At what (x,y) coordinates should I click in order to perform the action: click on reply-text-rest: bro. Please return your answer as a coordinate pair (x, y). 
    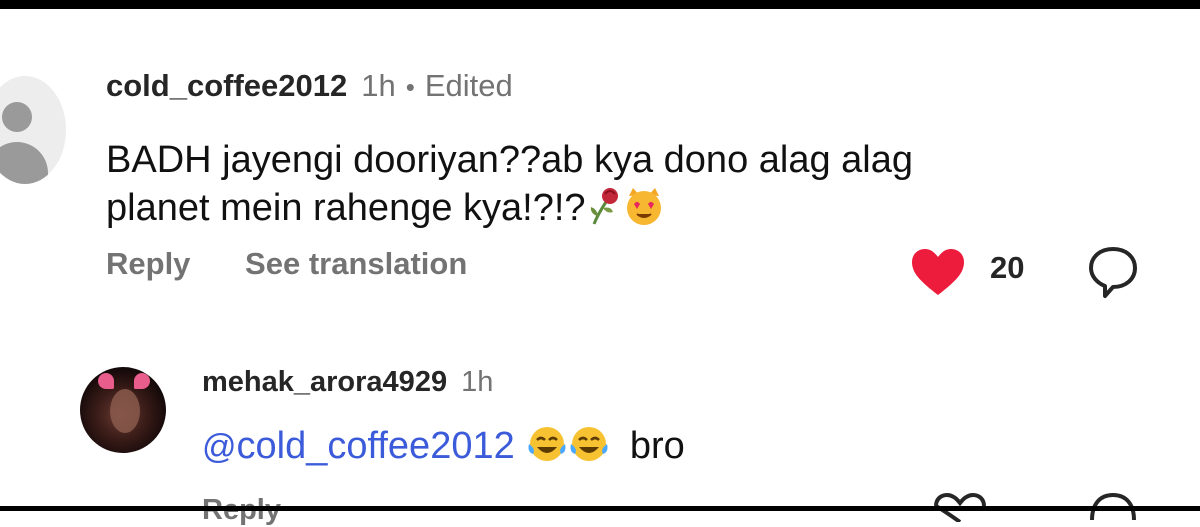
    Looking at the image, I should click on (657, 446).